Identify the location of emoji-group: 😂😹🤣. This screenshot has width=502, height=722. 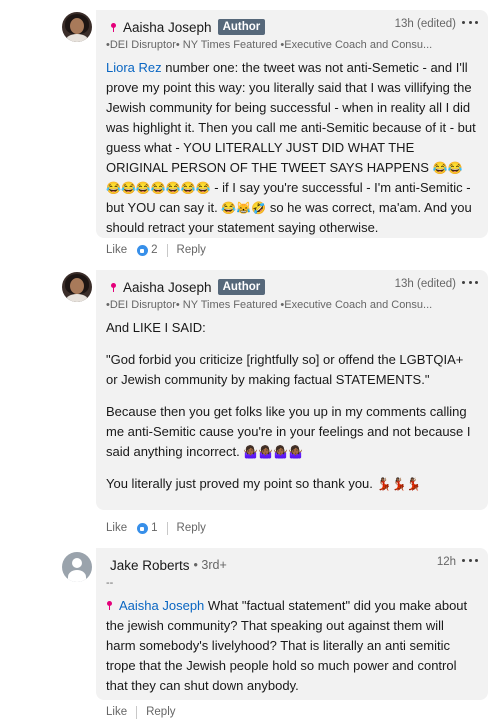
(244, 208).